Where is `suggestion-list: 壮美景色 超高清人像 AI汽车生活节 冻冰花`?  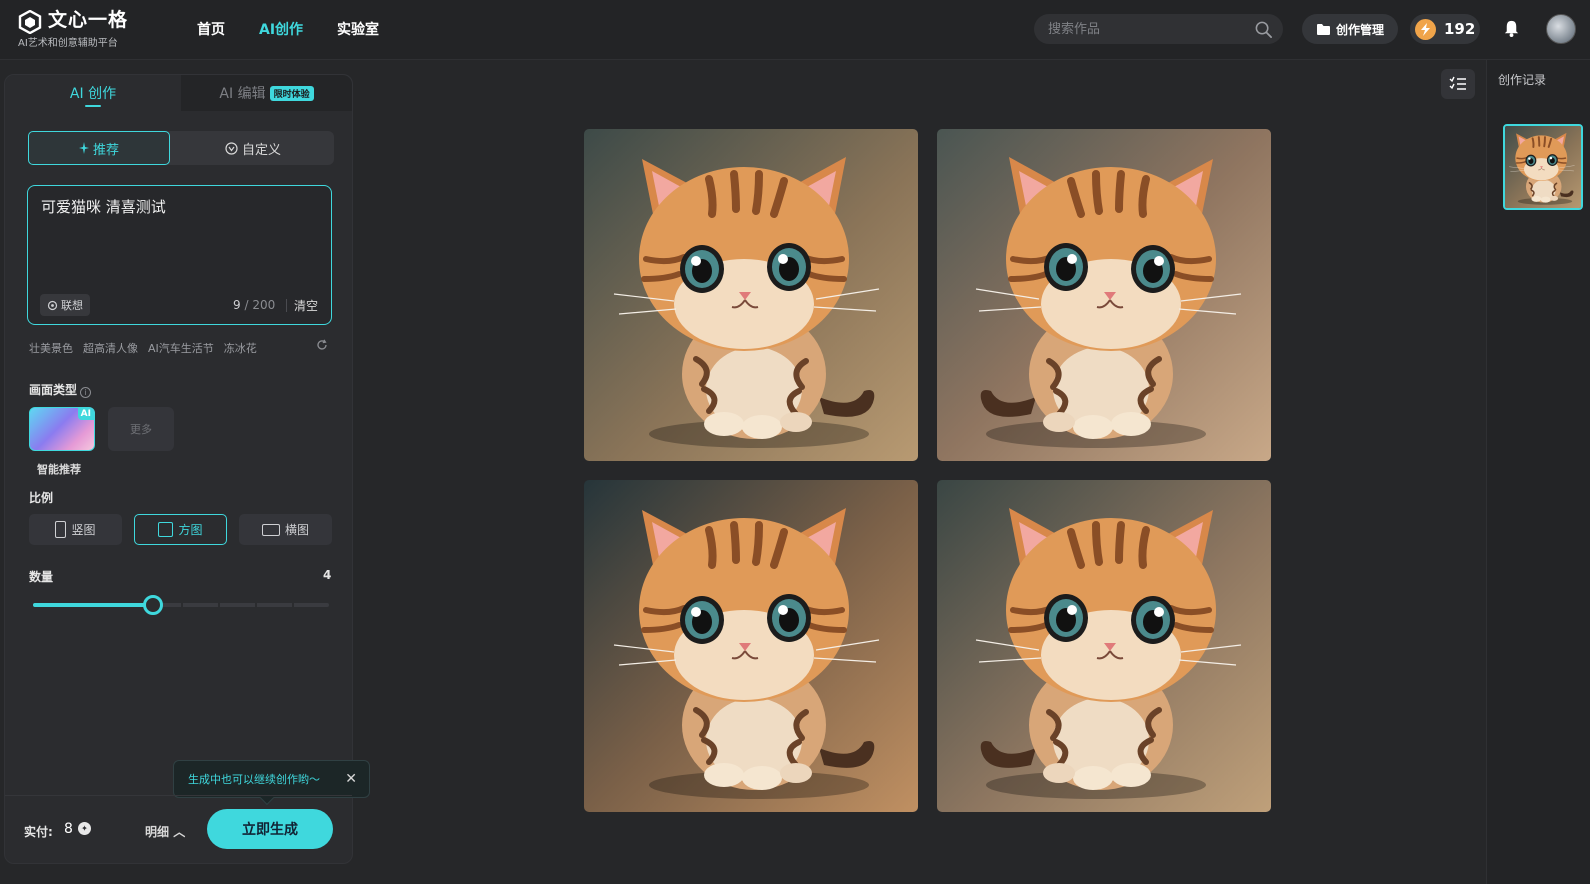 suggestion-list: 壮美景色 超高清人像 AI汽车生活节 冻冰花 is located at coordinates (143, 348).